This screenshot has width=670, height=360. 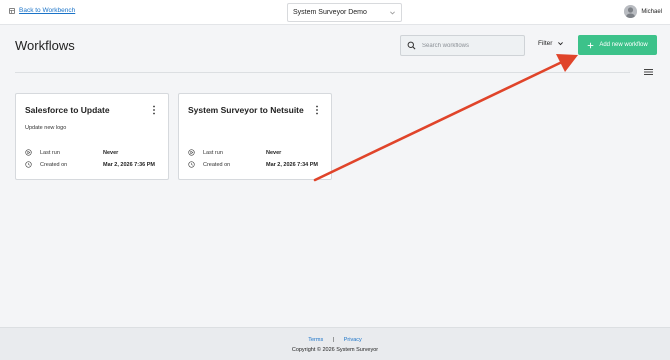 What do you see at coordinates (322, 72) in the screenshot?
I see `header-divider` at bounding box center [322, 72].